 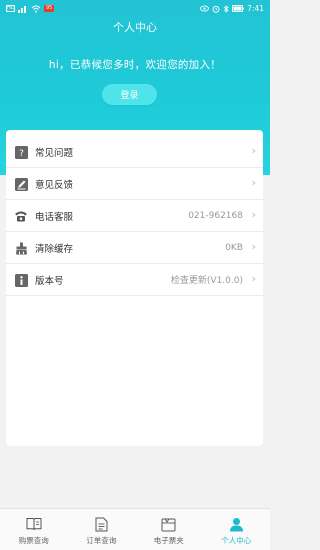 I want to click on welcome-message: hi，已恭候您多时，欢迎您的加入！, so click(x=135, y=65).